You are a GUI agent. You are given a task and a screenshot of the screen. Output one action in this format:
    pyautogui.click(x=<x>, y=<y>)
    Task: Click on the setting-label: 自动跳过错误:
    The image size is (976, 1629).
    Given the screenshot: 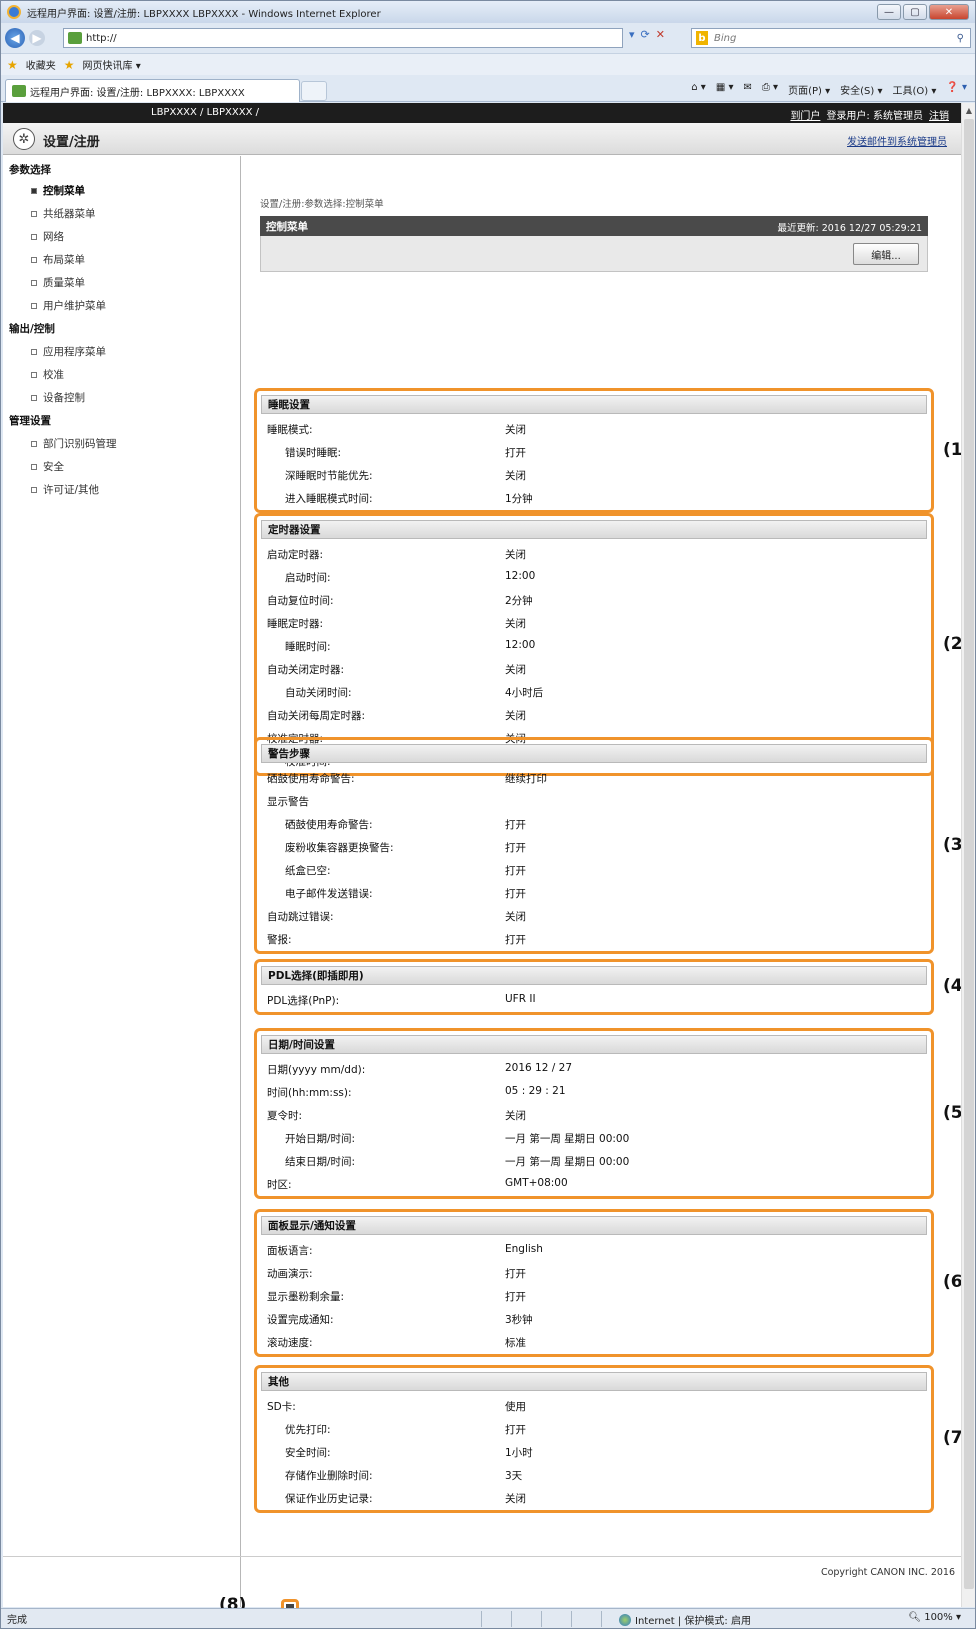 What is the action you would take?
    pyautogui.click(x=300, y=917)
    